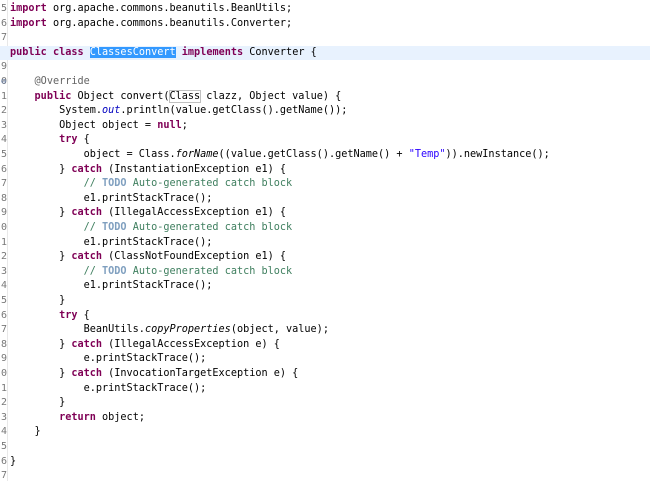 Image resolution: width=650 pixels, height=481 pixels. I want to click on code-line-text: Object object = null;, so click(99, 126).